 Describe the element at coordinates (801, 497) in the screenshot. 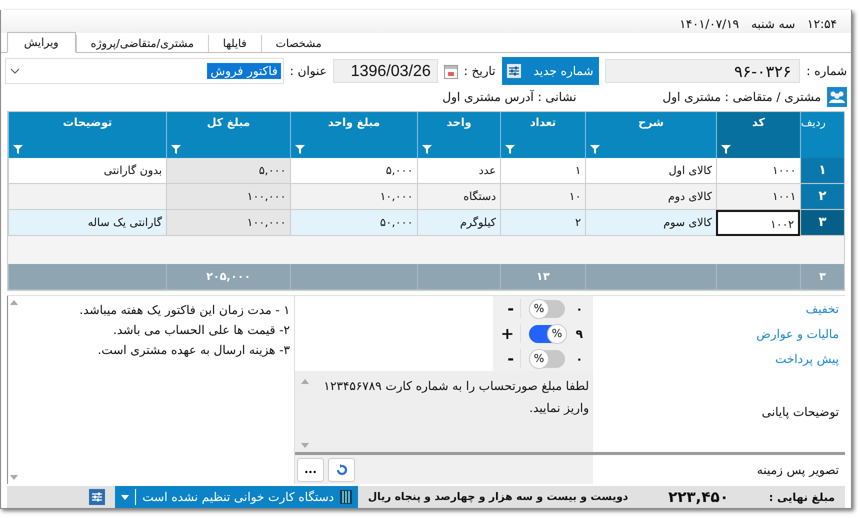

I see `final-amount-label: مبلغ نهایی :` at that location.